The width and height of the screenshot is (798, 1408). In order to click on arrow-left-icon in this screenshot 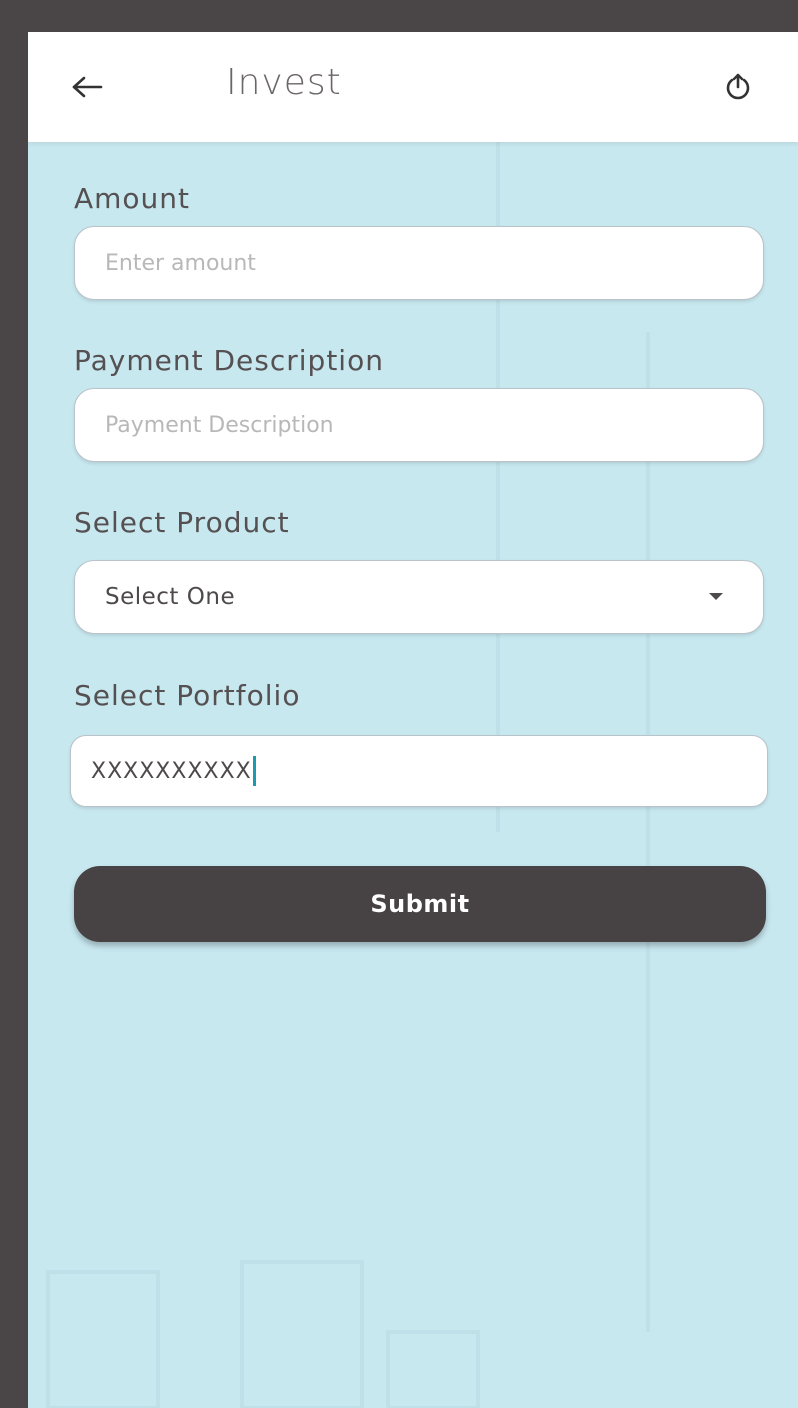, I will do `click(87, 87)`.